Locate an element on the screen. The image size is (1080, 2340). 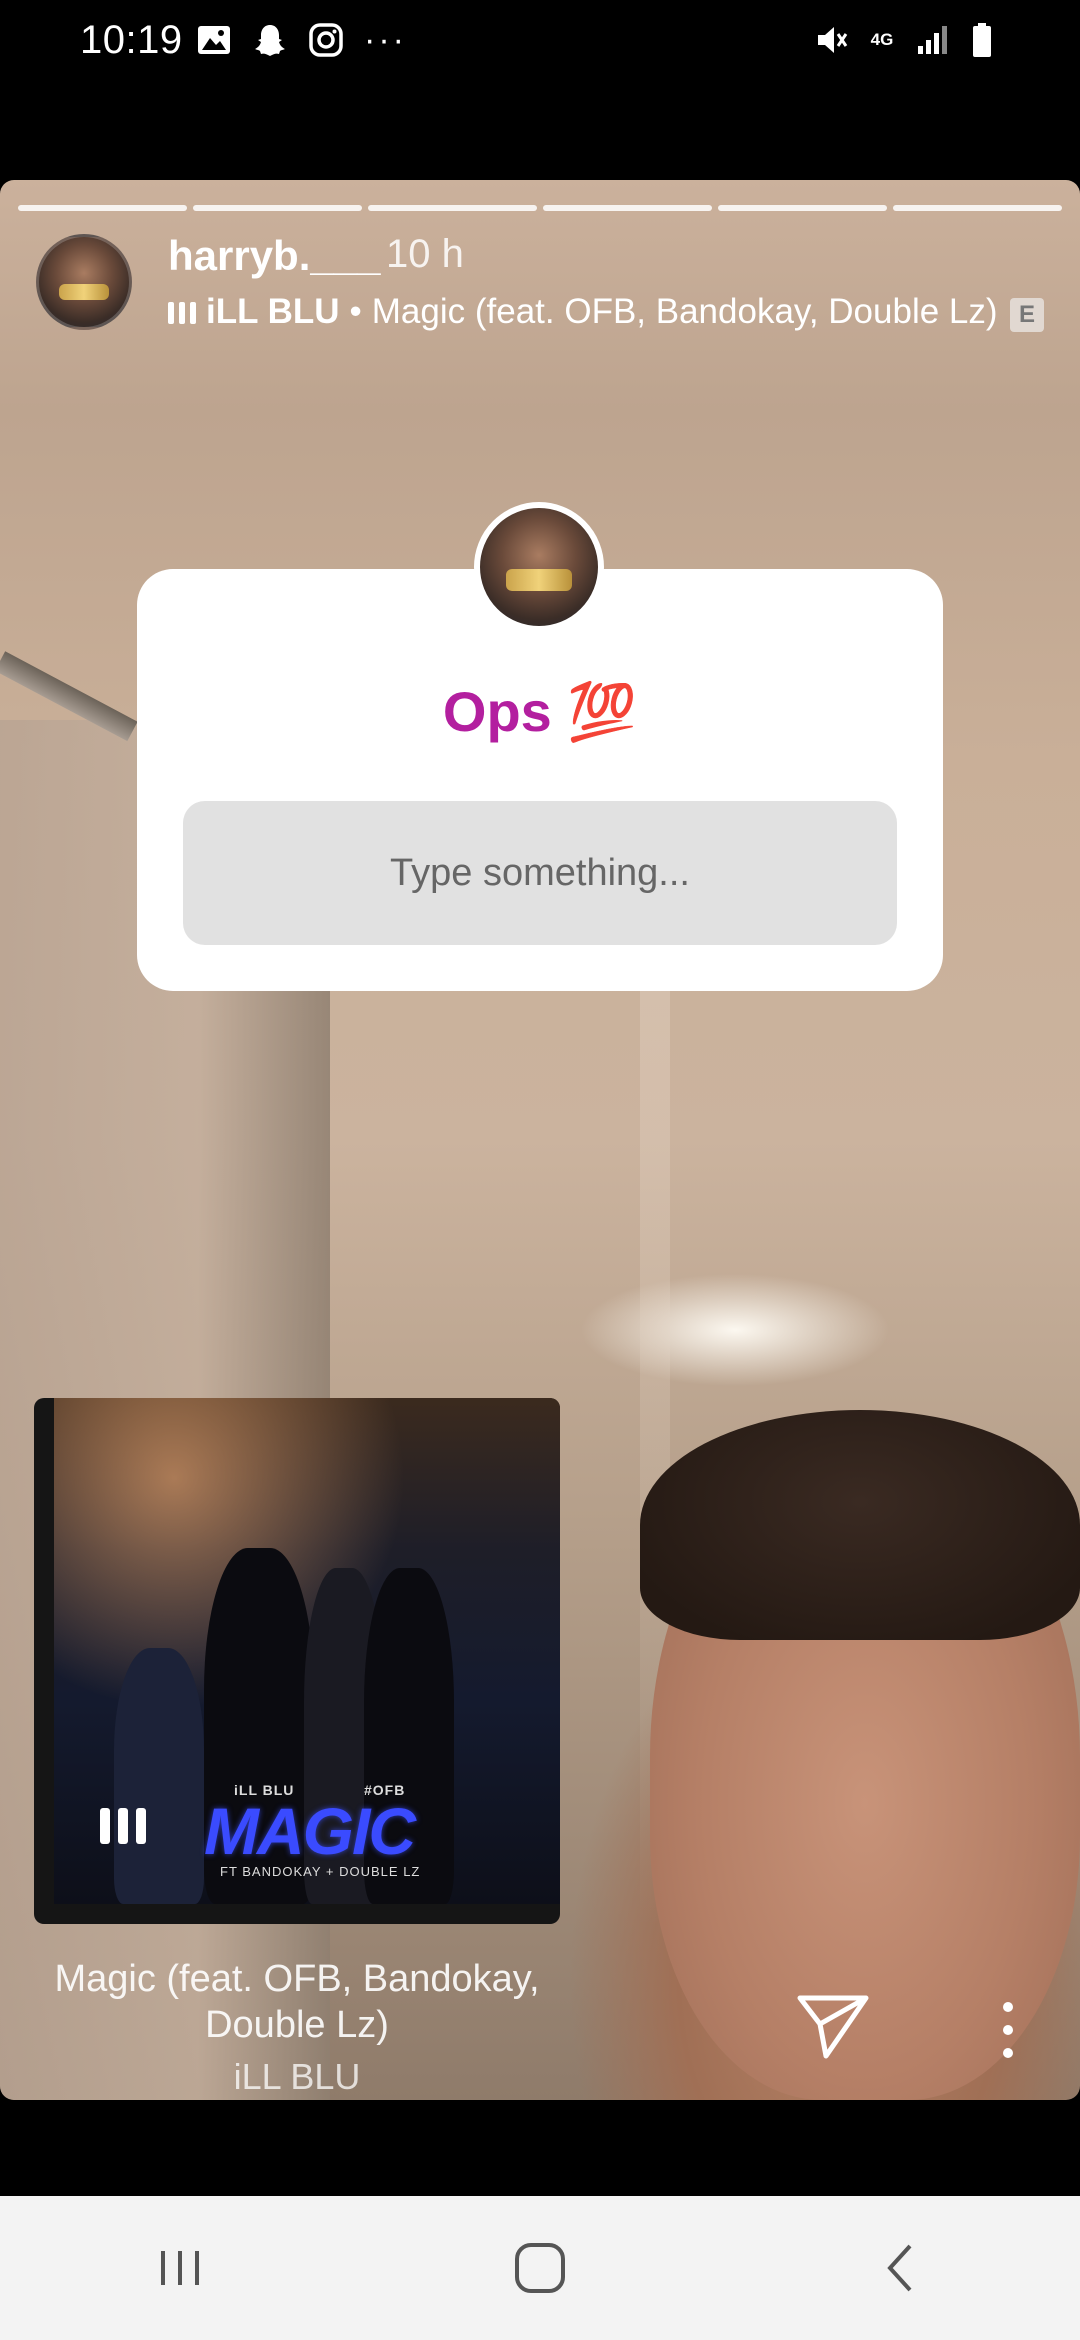
user-avatar is located at coordinates (84, 282).